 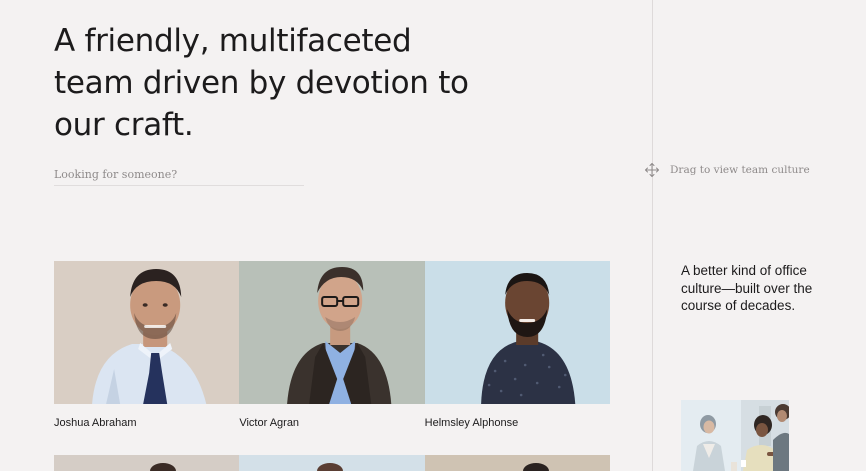 I want to click on team-photo-victor-agran, so click(x=332, y=332).